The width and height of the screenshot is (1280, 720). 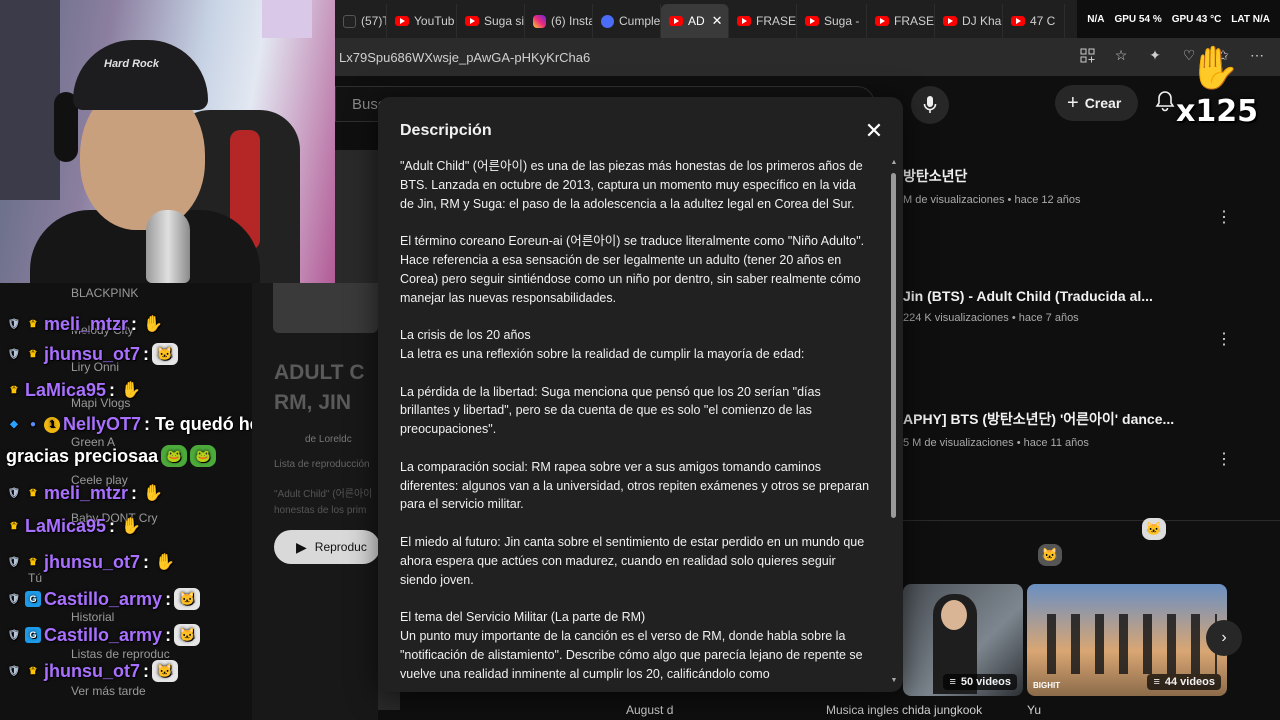 I want to click on divider, so click(x=1091, y=520).